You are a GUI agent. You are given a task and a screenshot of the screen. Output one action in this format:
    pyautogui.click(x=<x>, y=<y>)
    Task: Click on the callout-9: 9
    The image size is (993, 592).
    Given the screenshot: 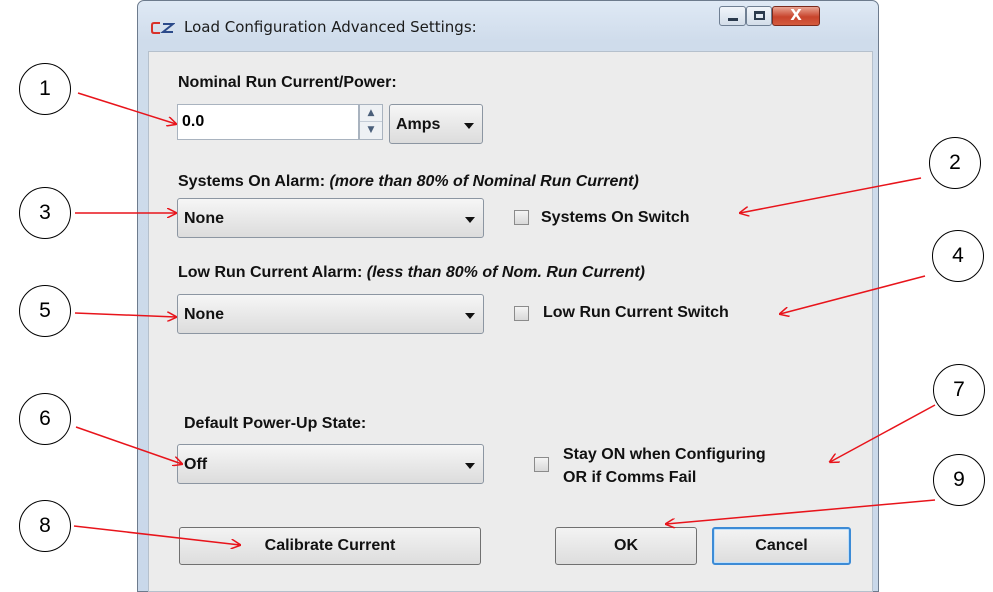 What is the action you would take?
    pyautogui.click(x=959, y=480)
    